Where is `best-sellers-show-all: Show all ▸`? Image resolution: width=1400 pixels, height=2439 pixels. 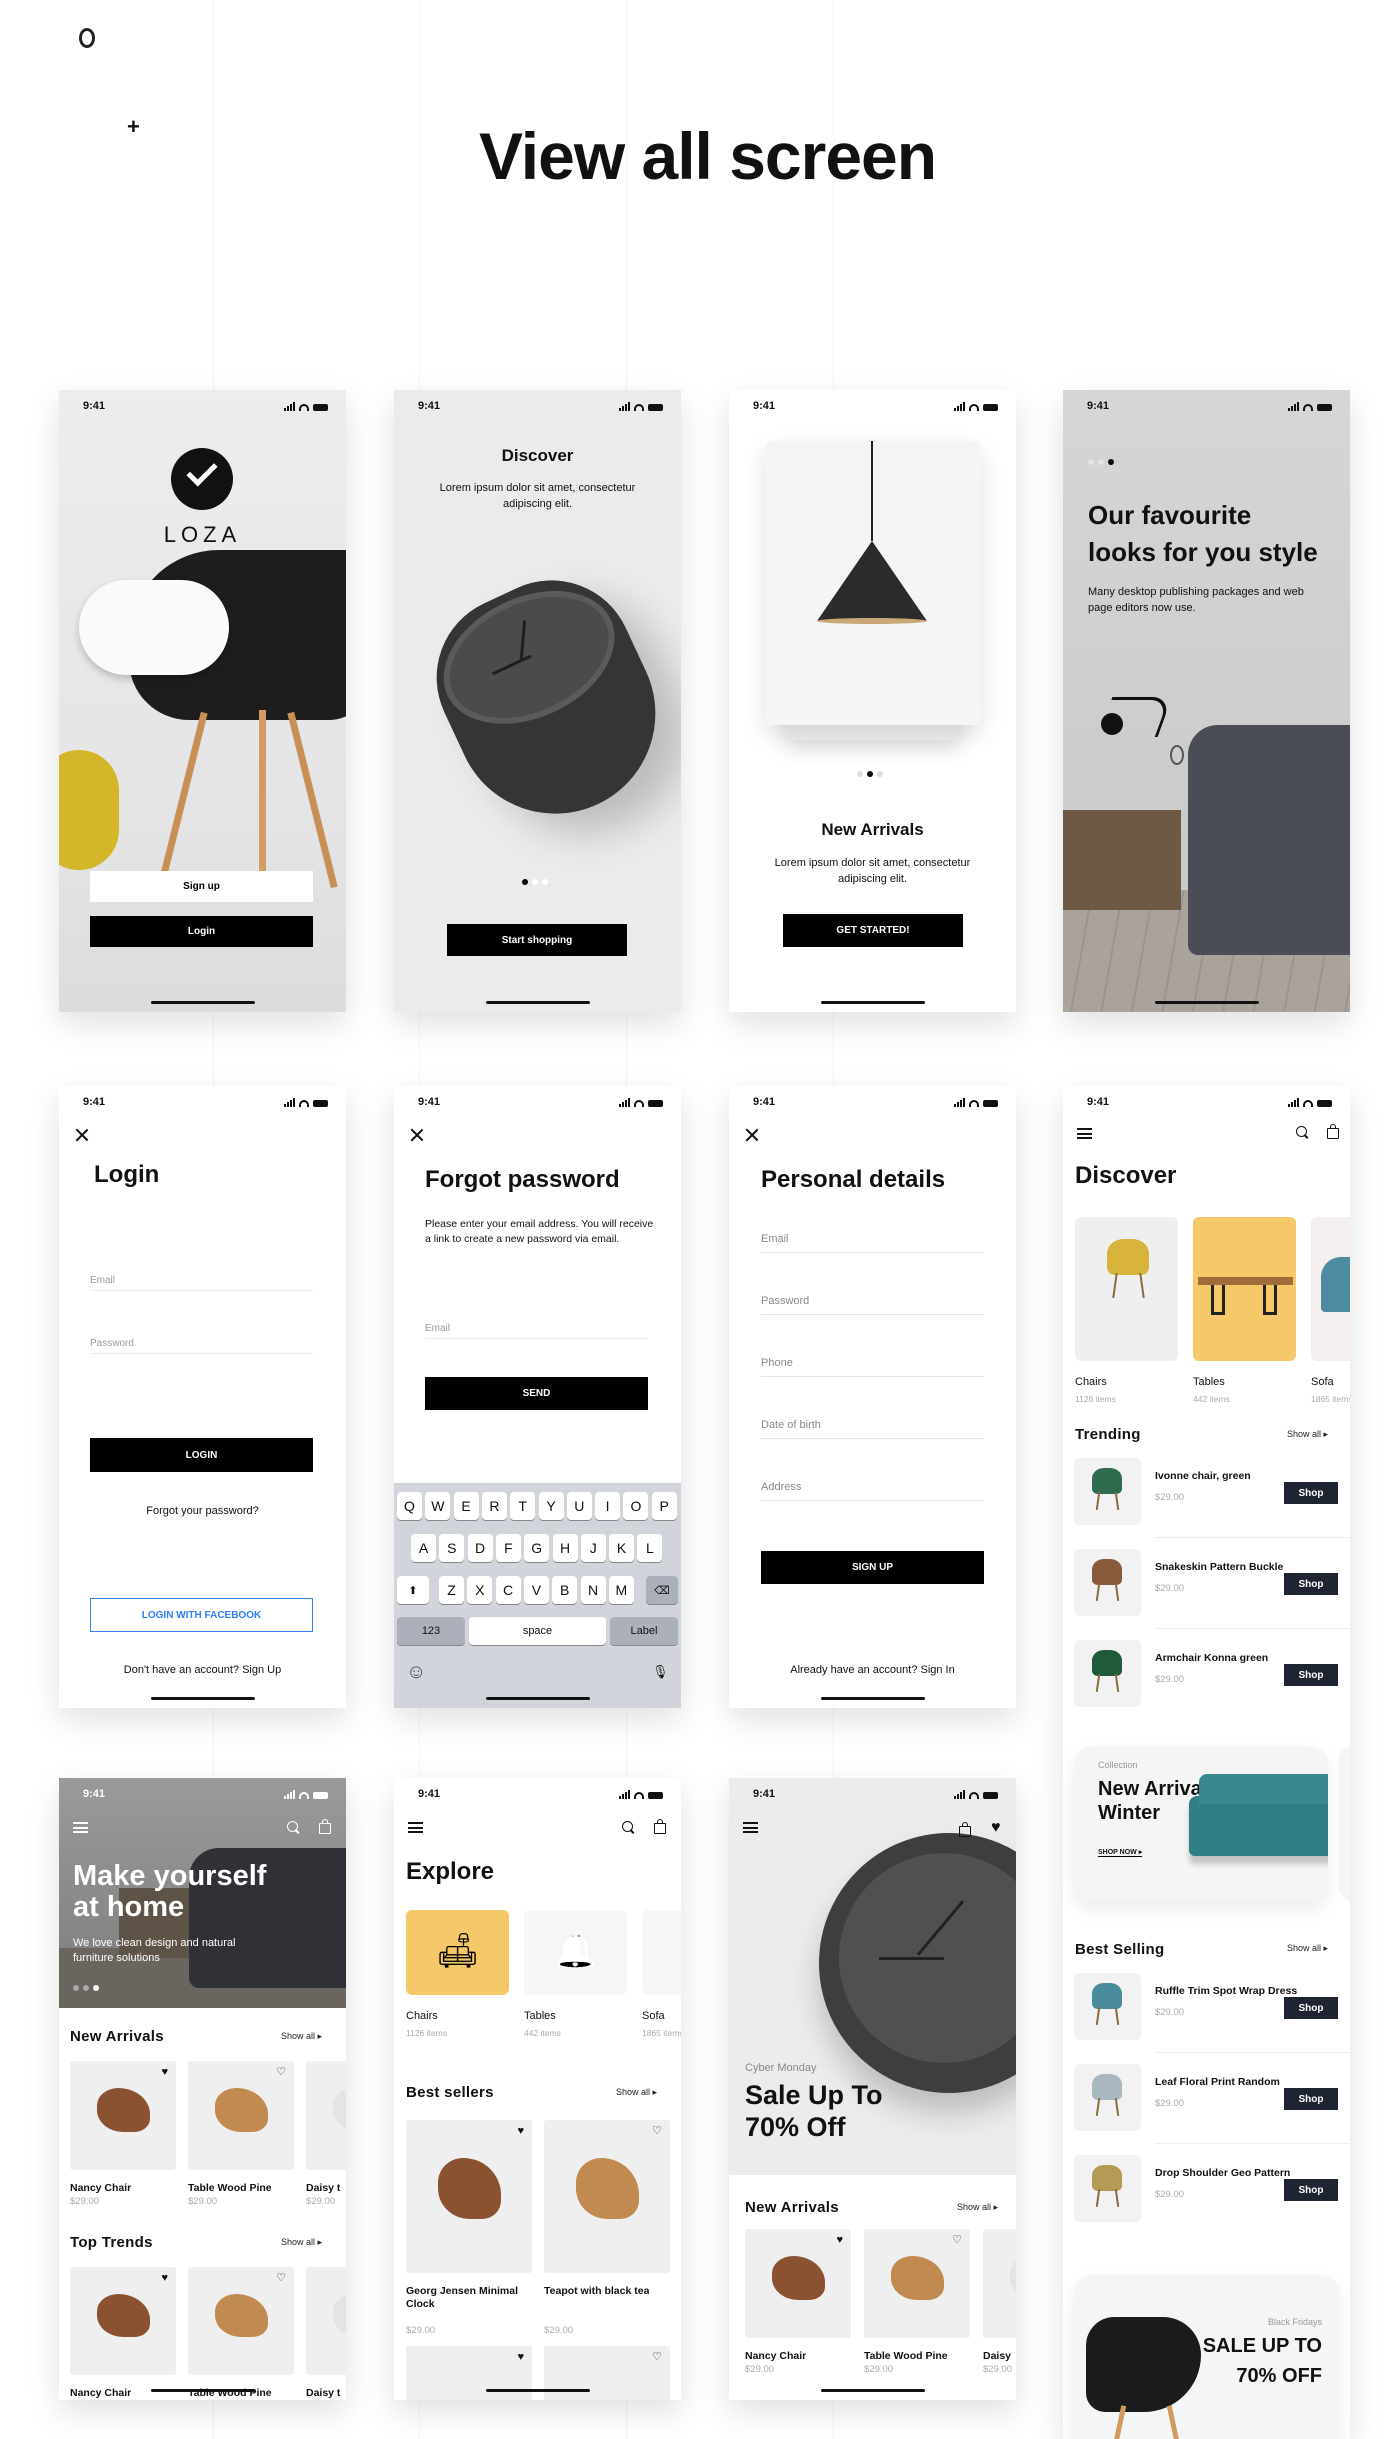 best-sellers-show-all: Show all ▸ is located at coordinates (636, 2092).